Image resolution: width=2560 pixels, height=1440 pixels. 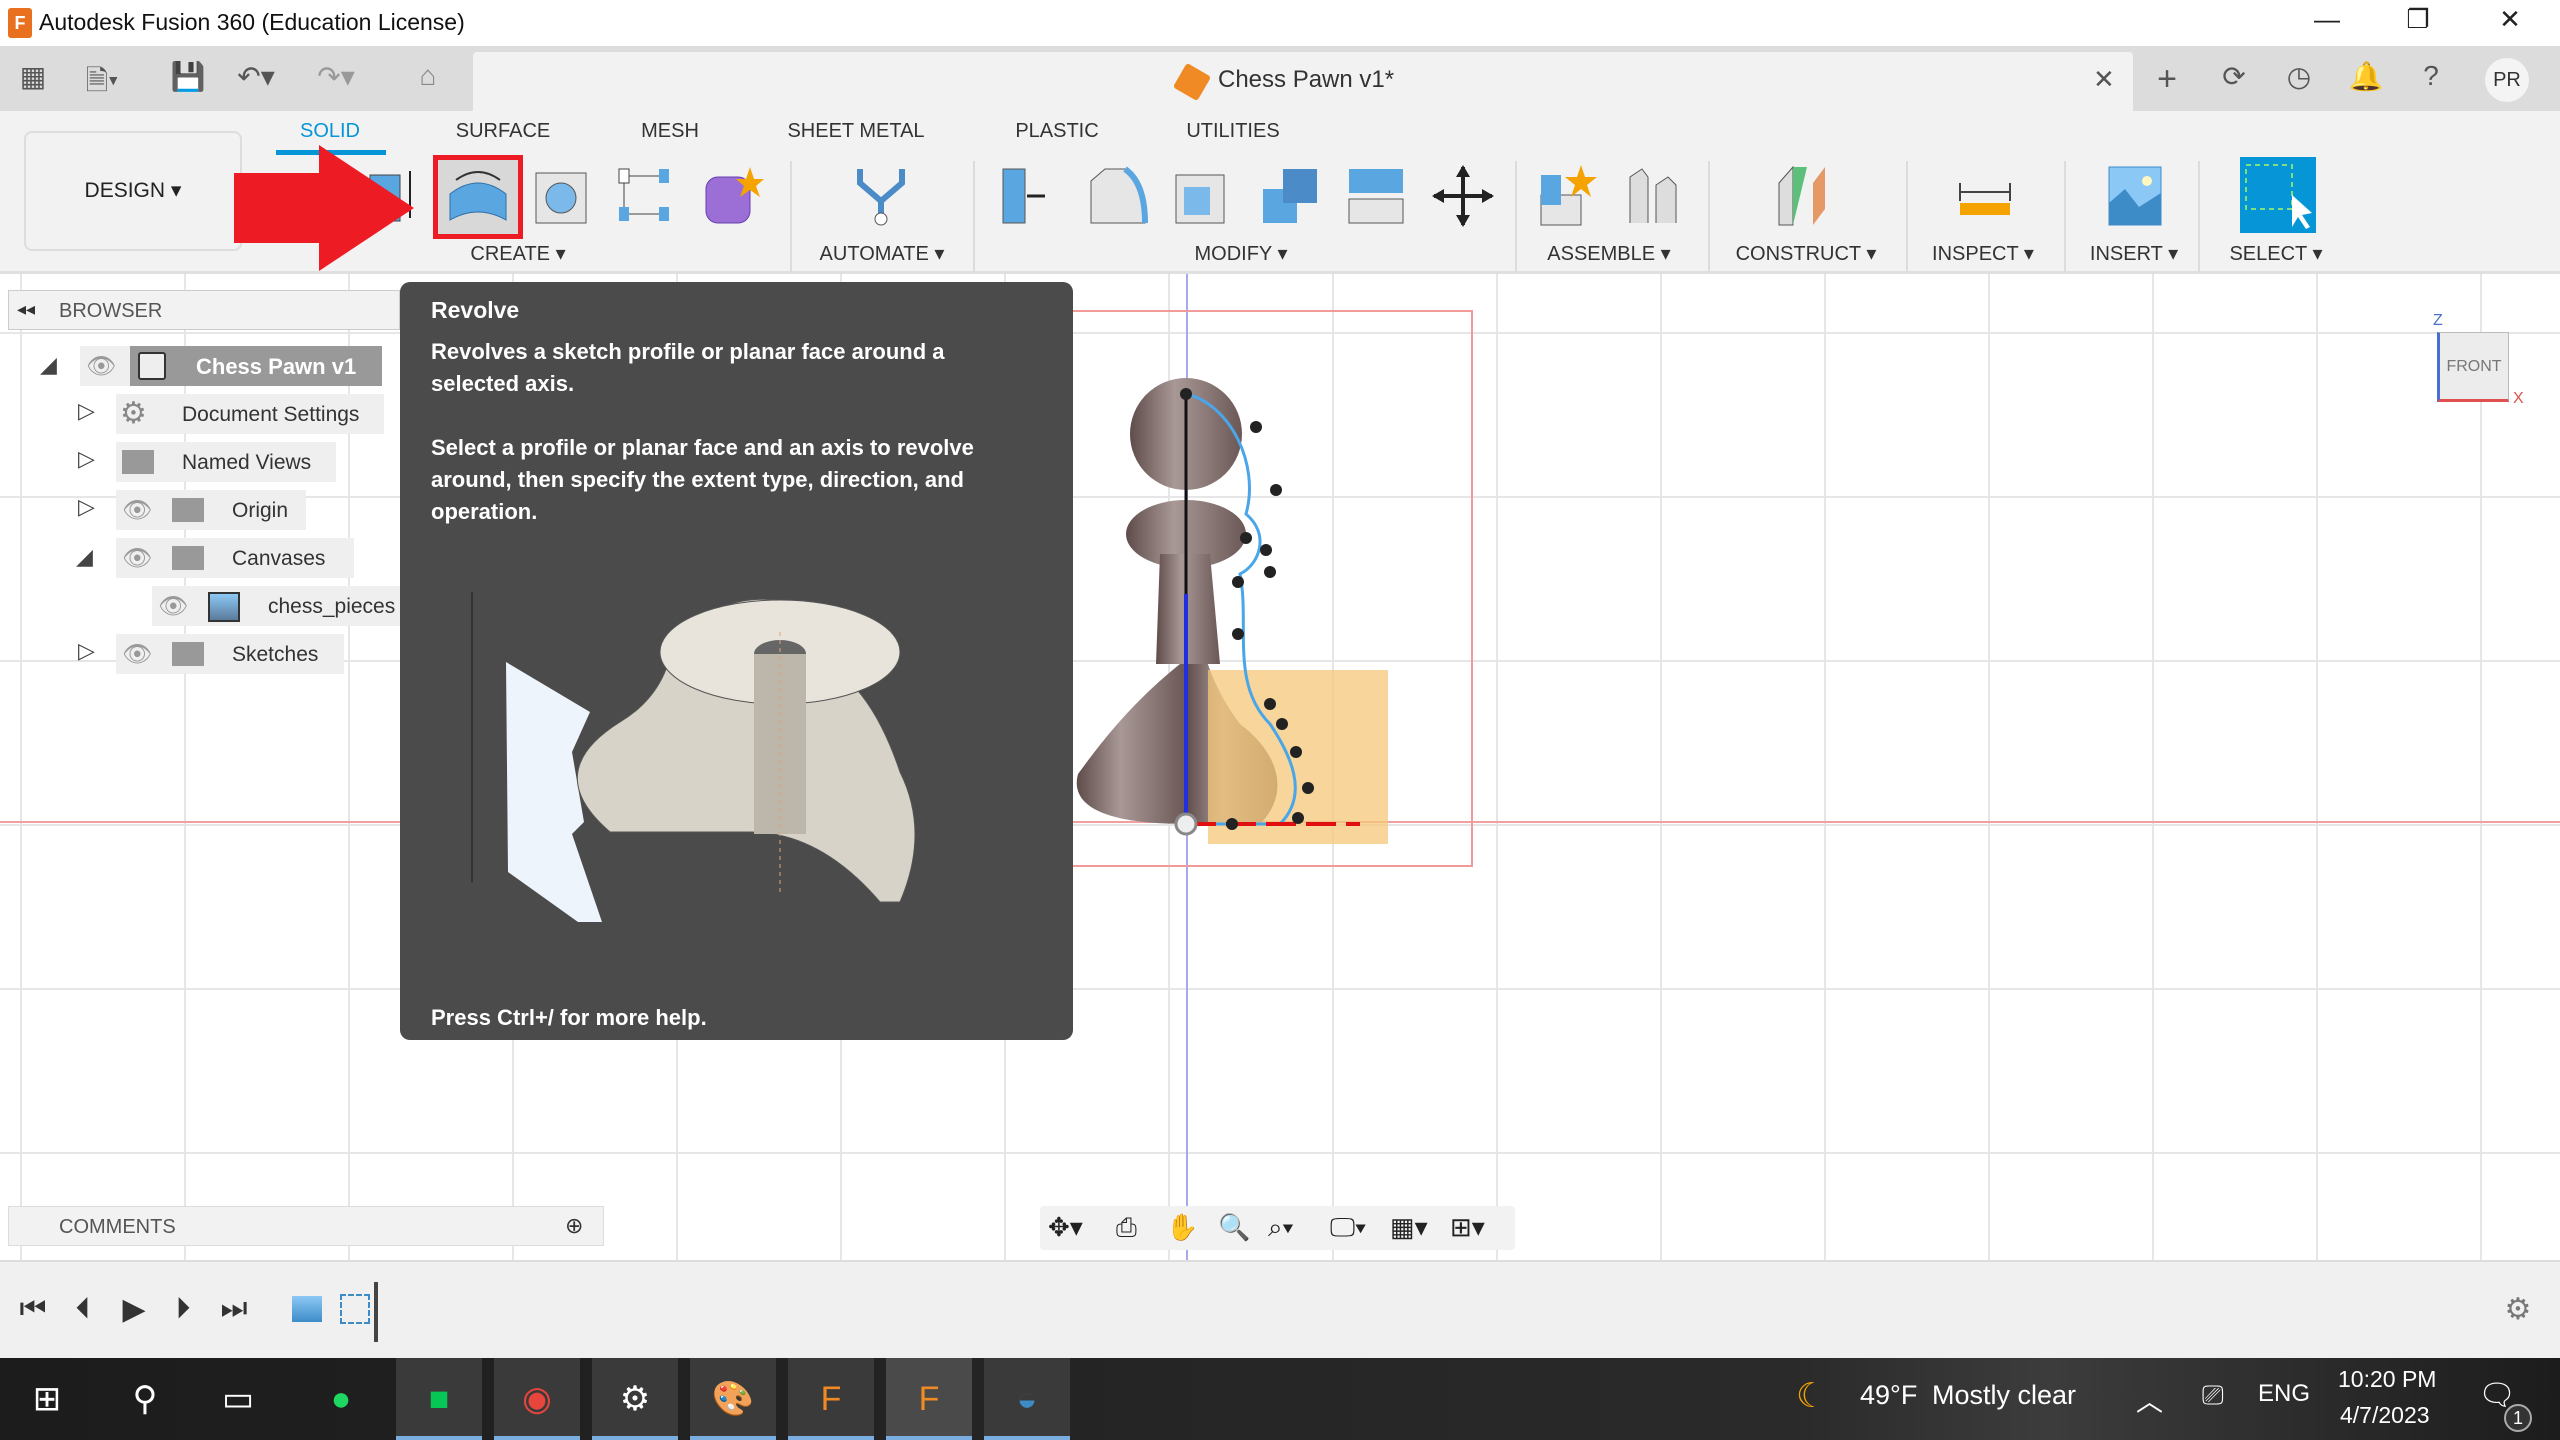 I want to click on revolve-icon, so click(x=478, y=197).